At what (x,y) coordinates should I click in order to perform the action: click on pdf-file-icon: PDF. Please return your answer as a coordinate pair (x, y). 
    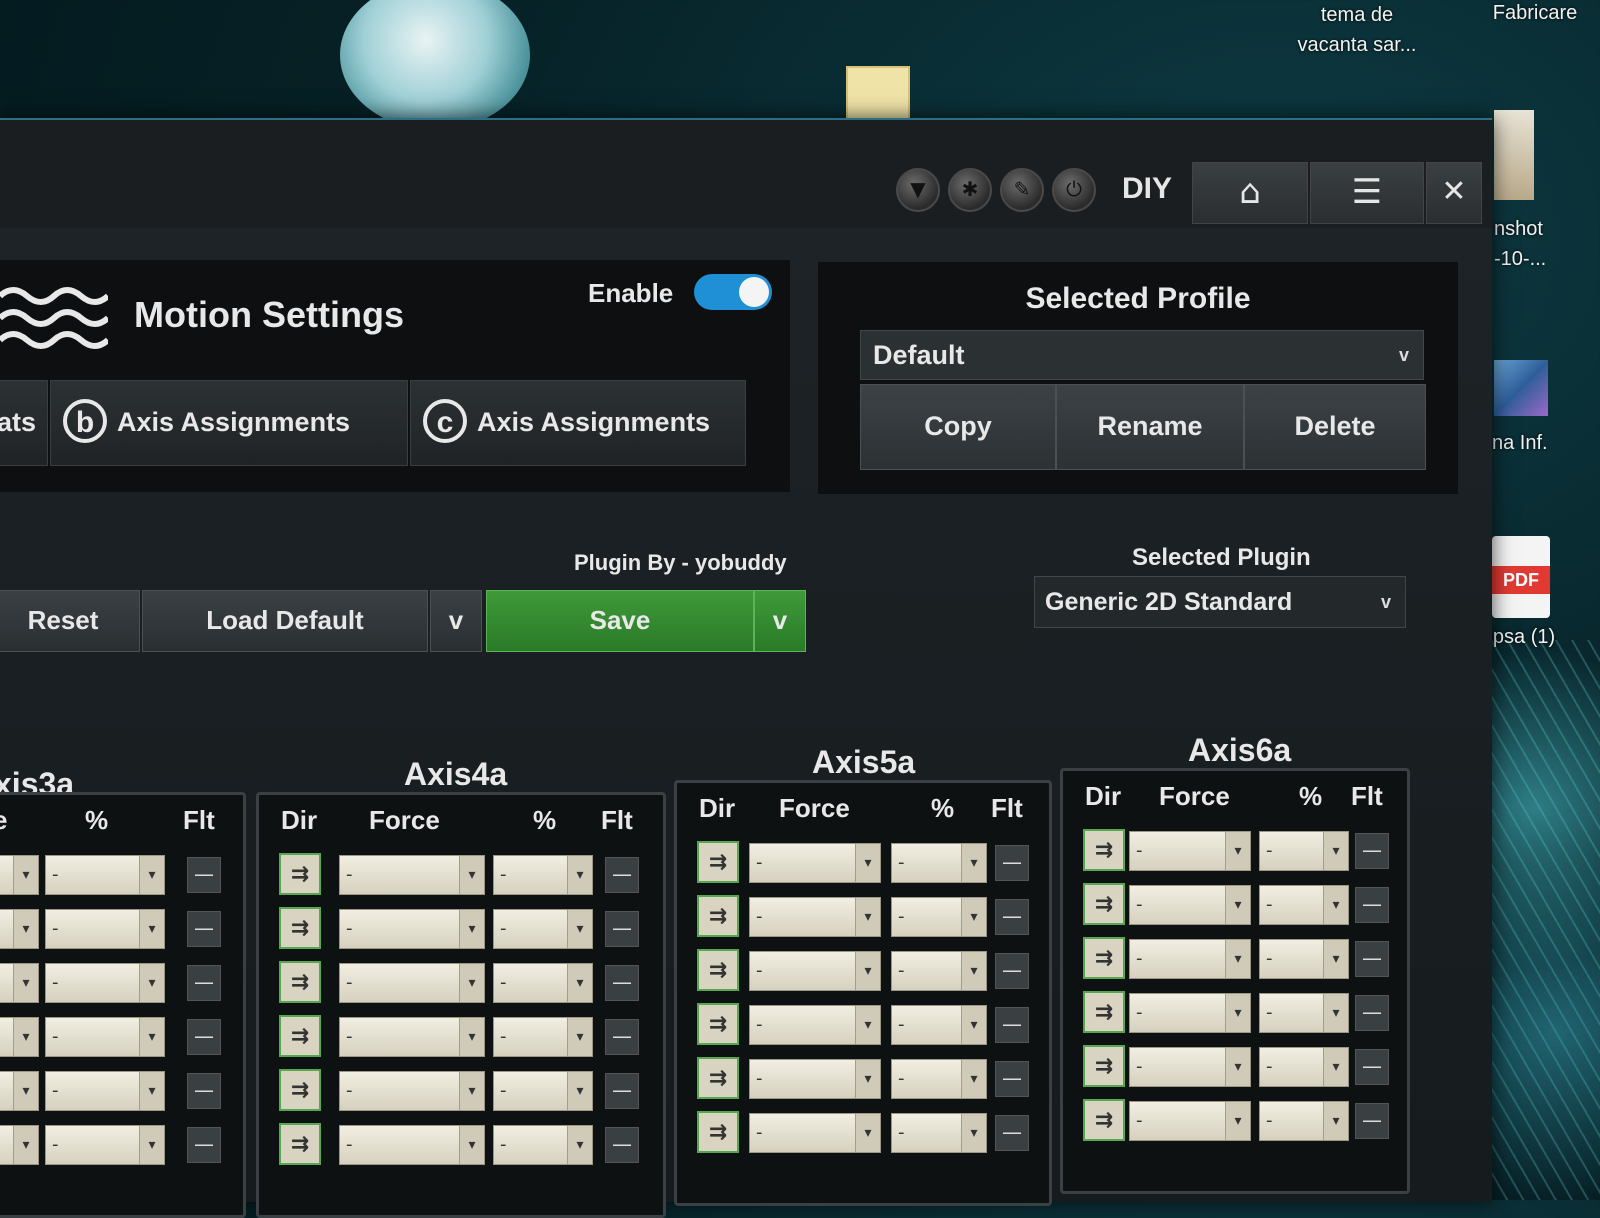
    Looking at the image, I should click on (1521, 577).